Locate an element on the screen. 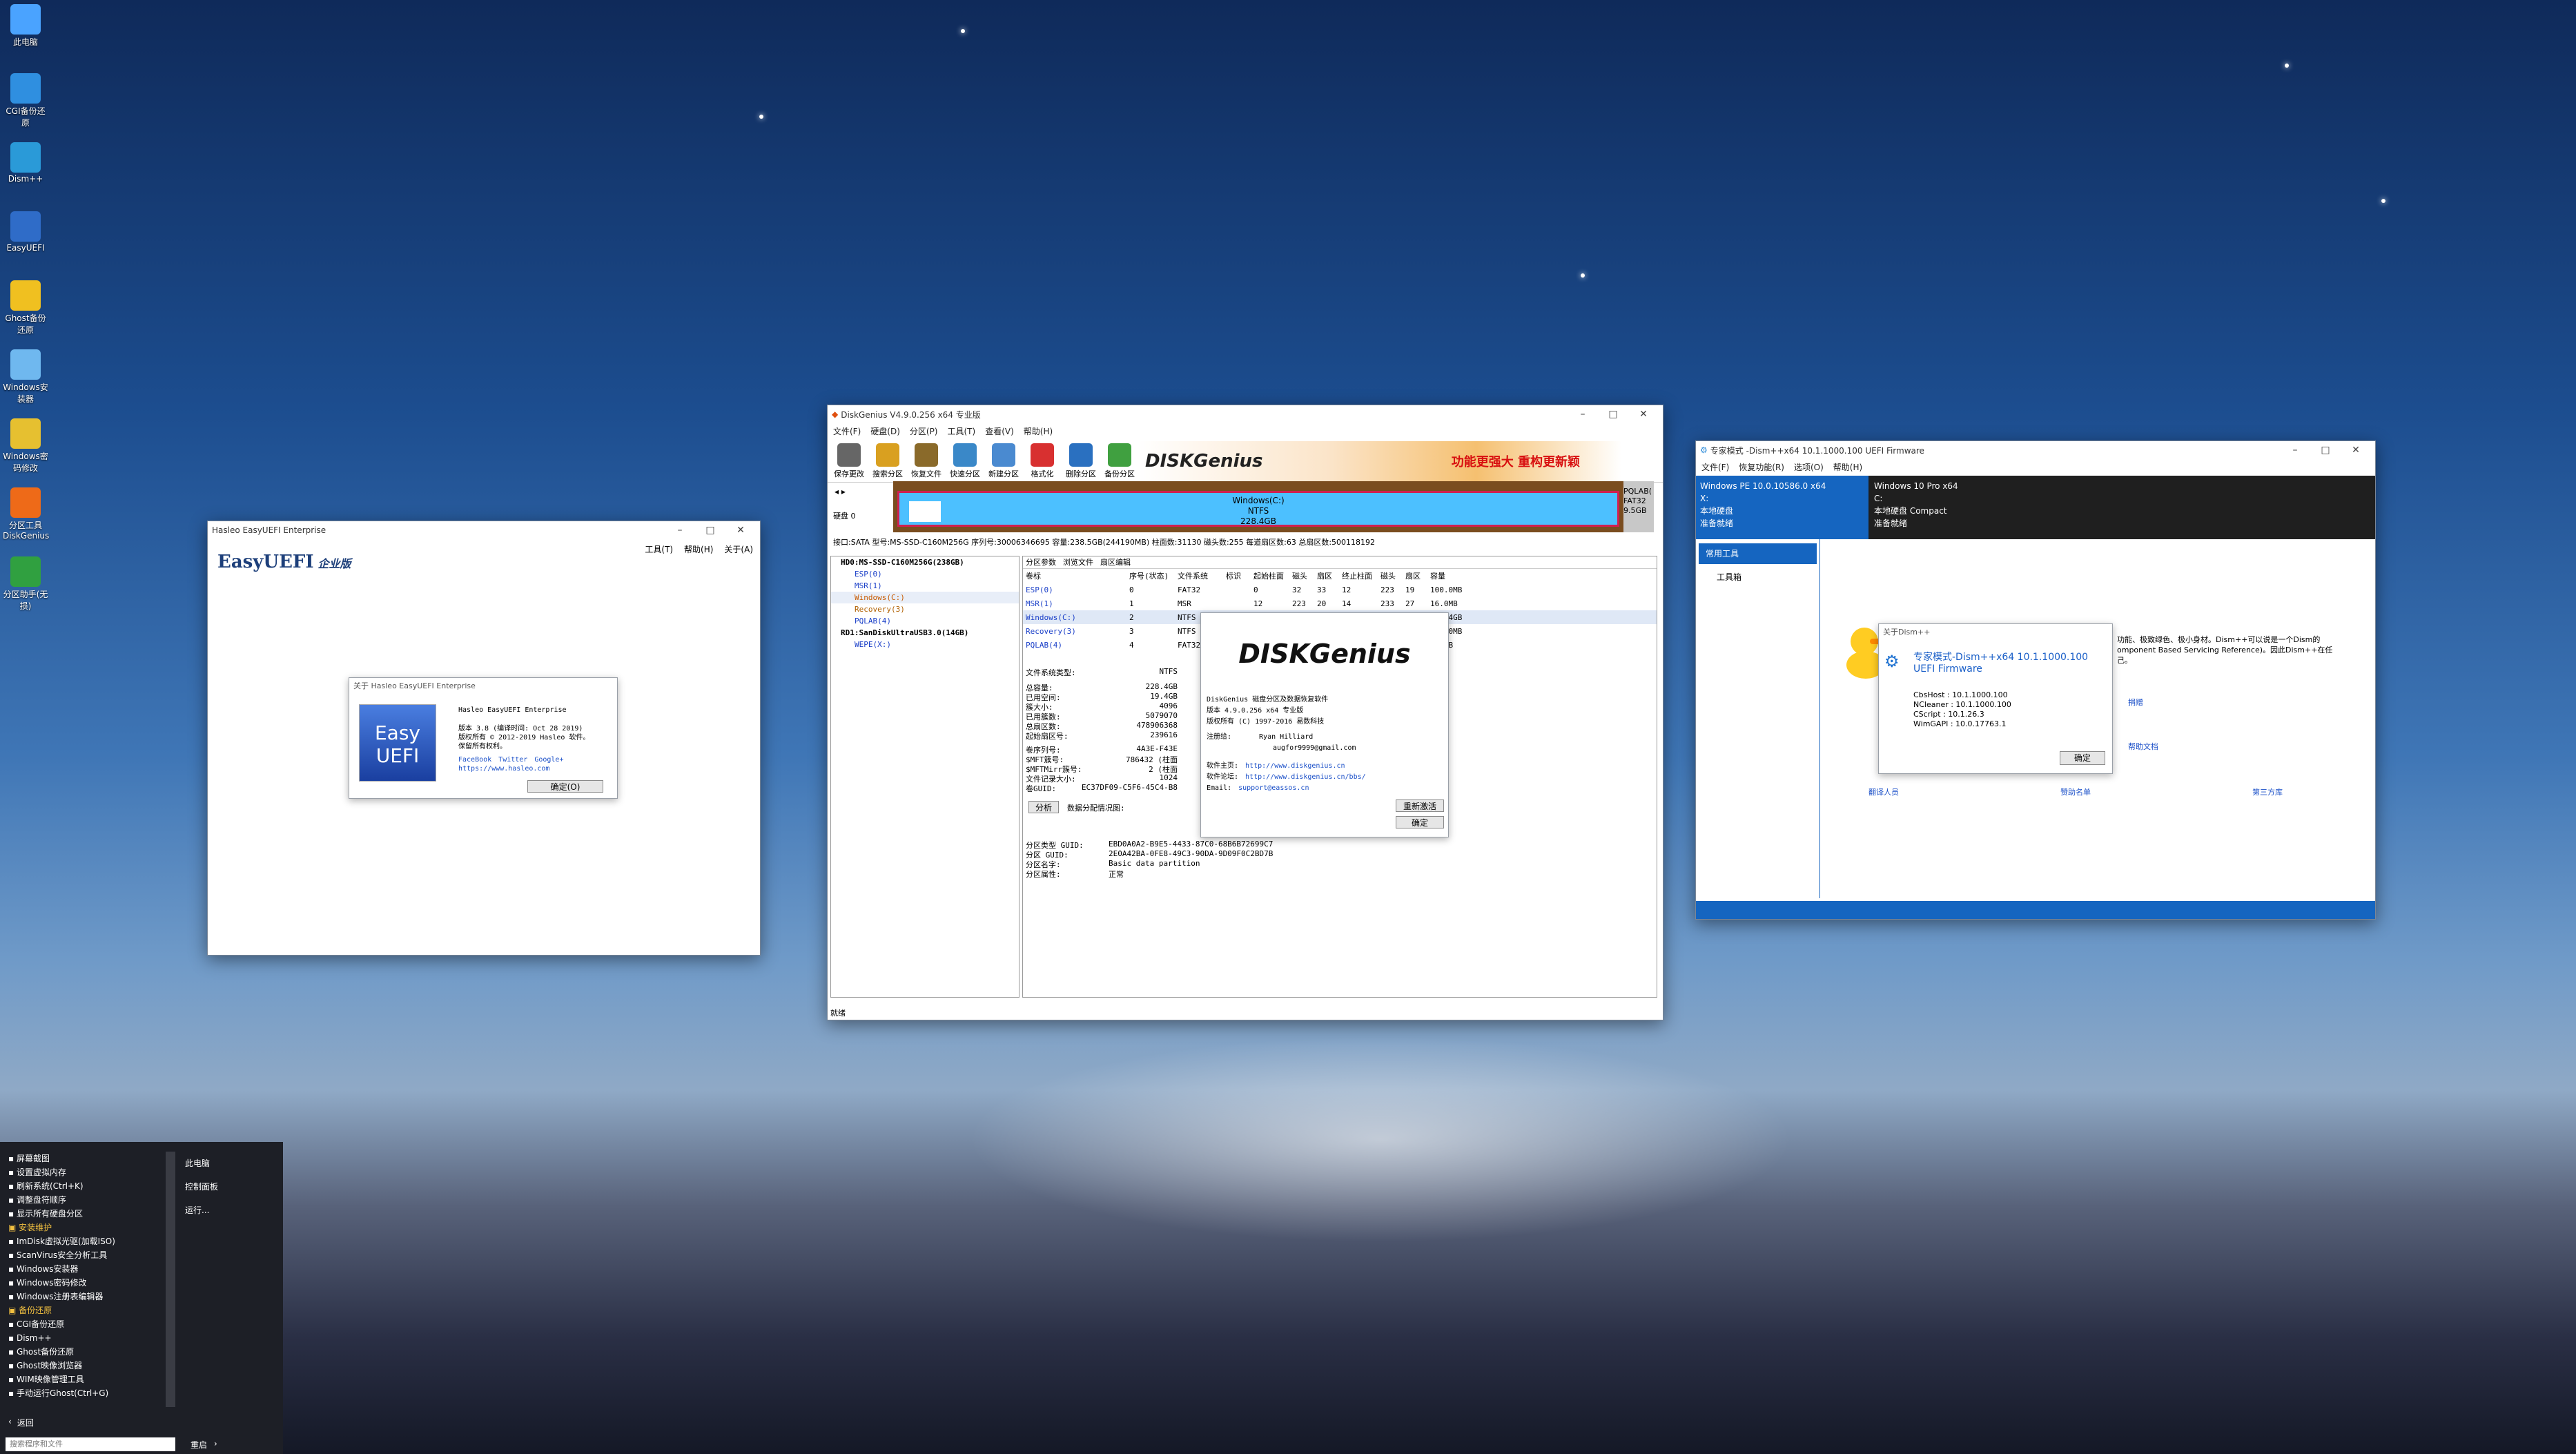 This screenshot has width=2576, height=1454. program-folder: ▣ 安装维护 is located at coordinates (87, 1227).